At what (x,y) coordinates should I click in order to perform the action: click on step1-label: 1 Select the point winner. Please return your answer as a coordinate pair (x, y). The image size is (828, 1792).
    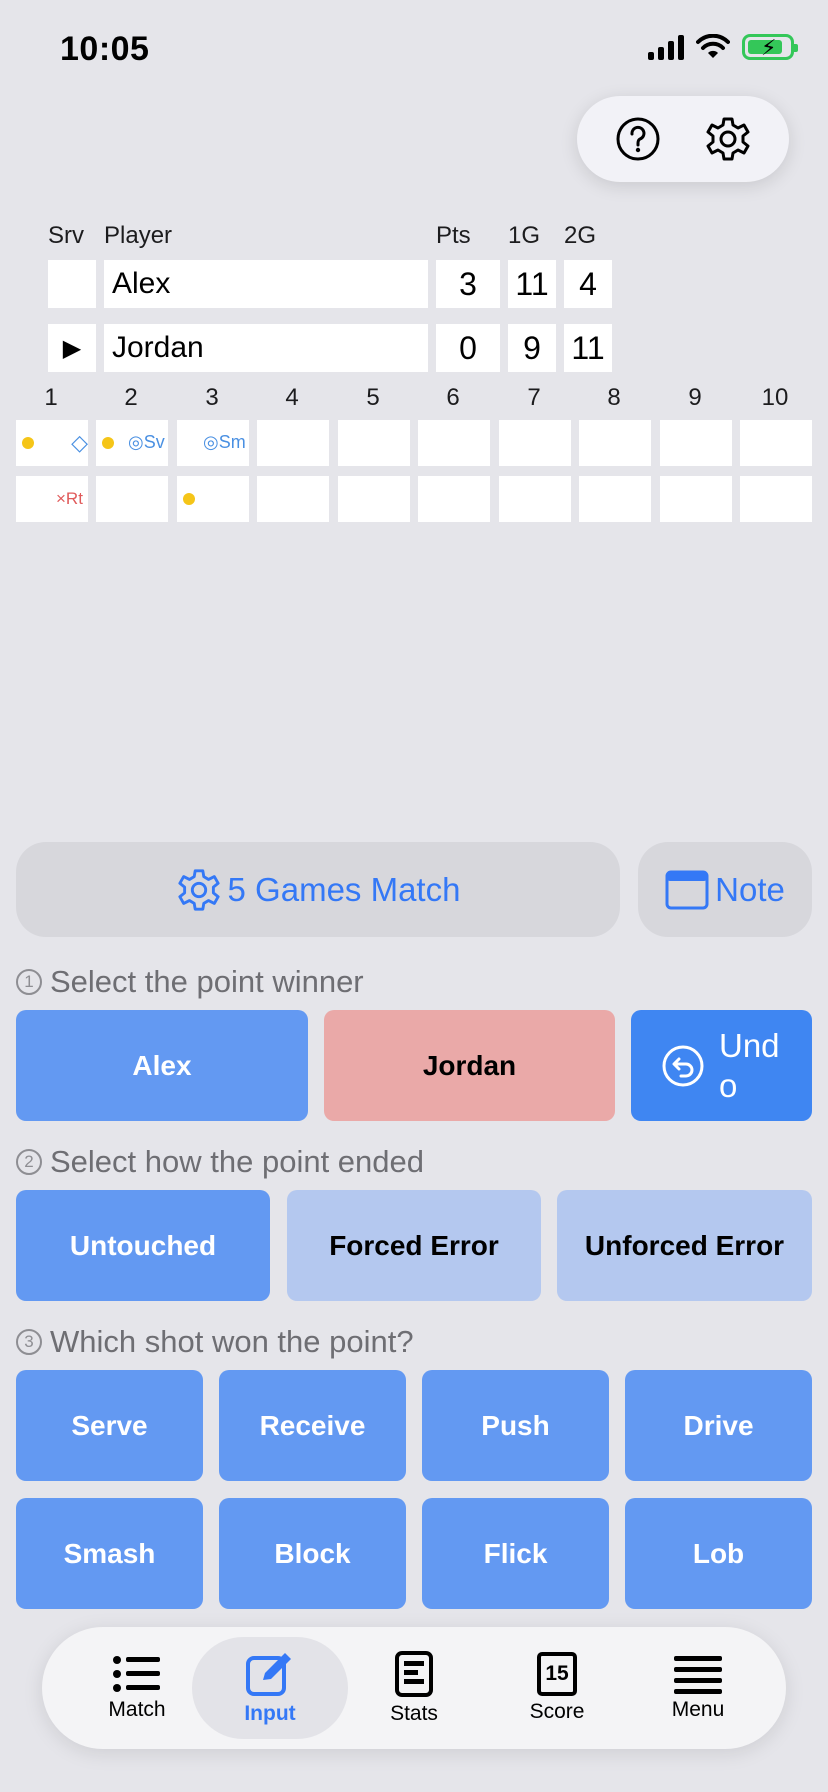
    Looking at the image, I should click on (190, 982).